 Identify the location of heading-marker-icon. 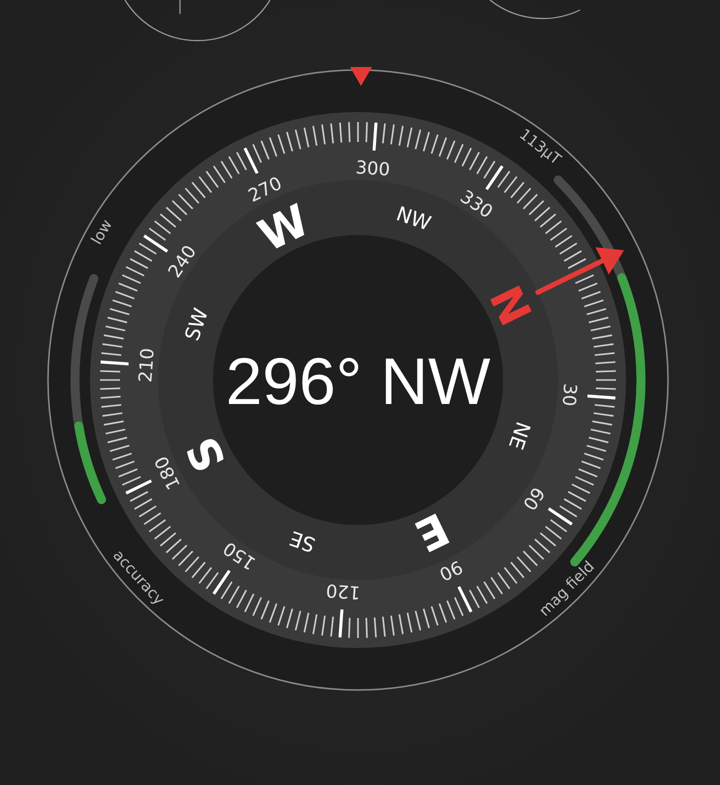
(361, 76).